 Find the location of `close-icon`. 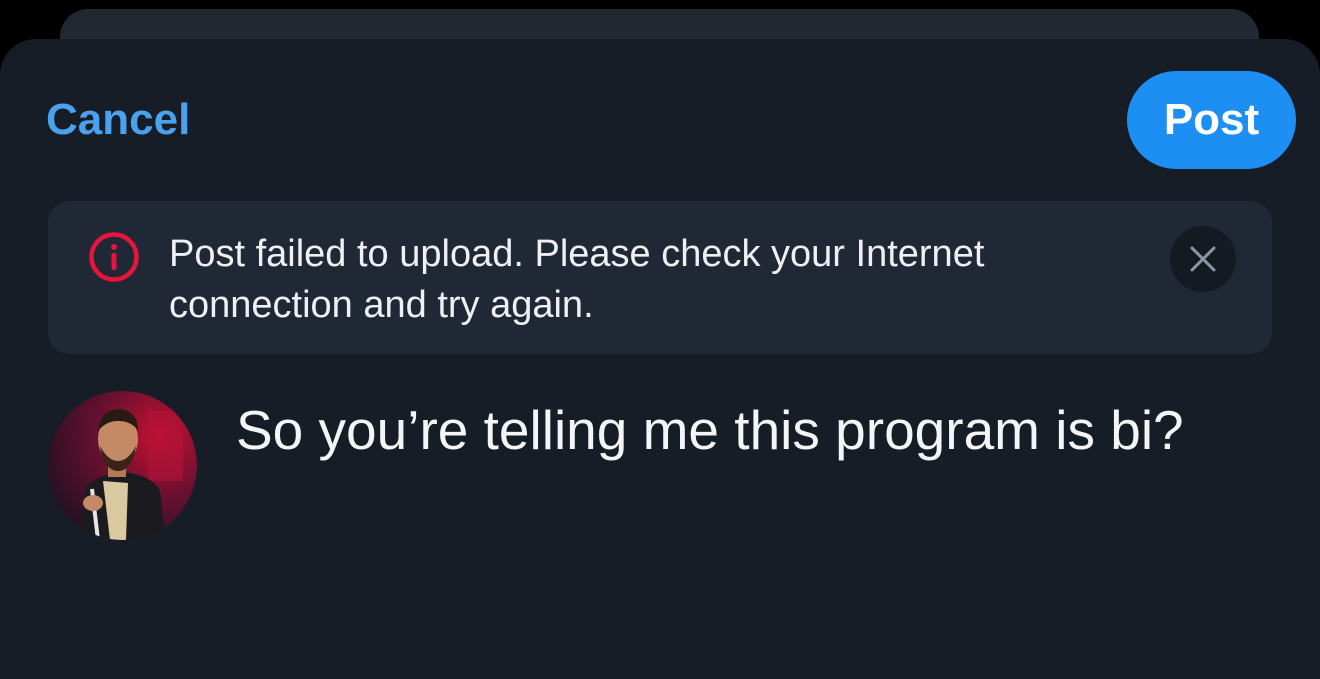

close-icon is located at coordinates (1203, 259).